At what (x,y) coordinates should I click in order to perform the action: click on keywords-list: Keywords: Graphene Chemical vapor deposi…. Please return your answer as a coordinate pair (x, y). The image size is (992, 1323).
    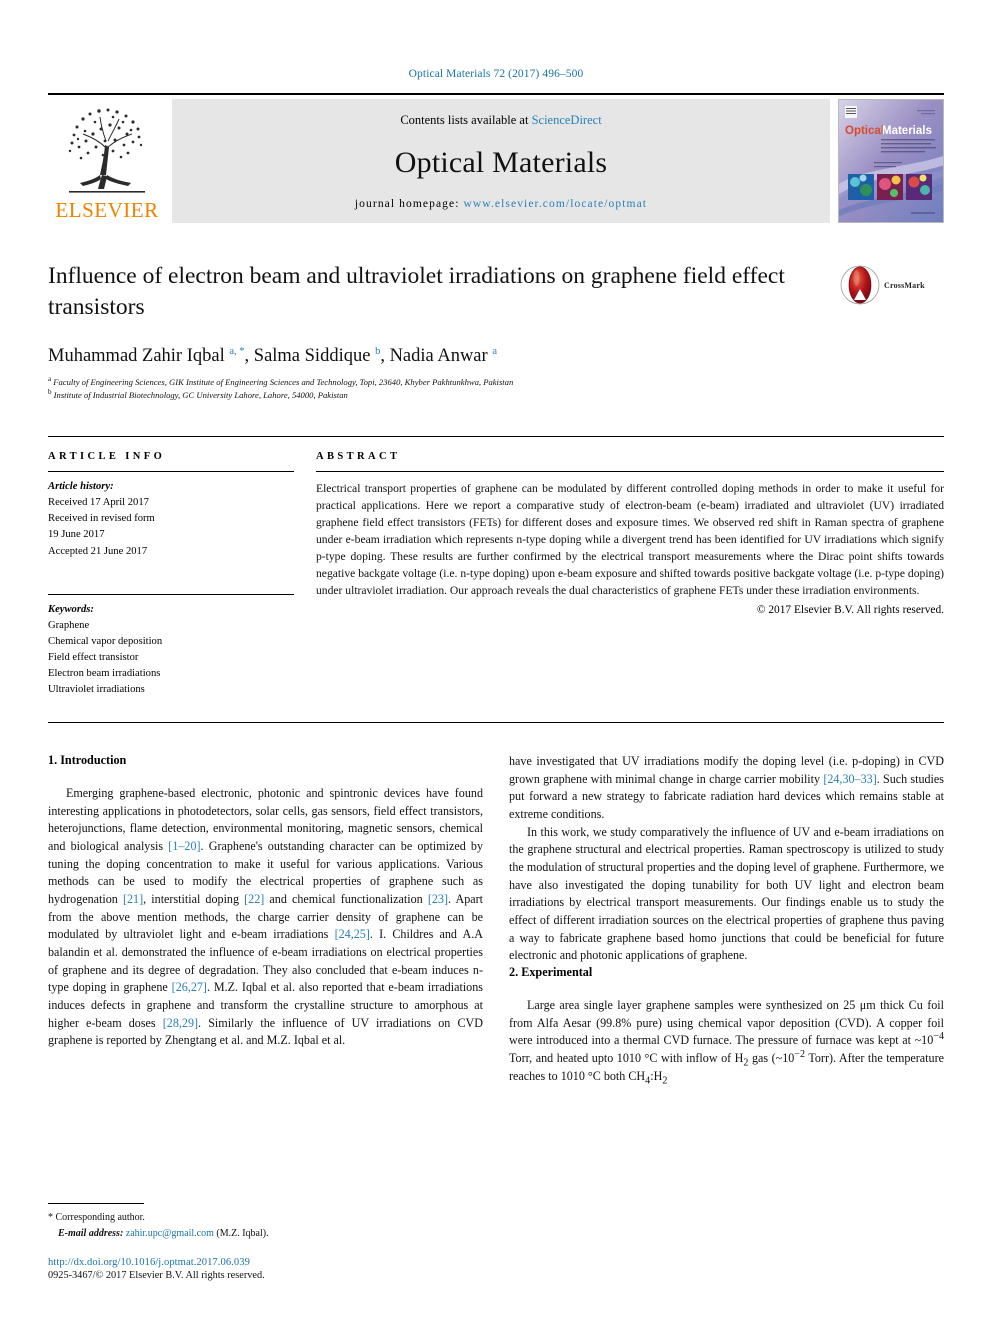
    Looking at the image, I should click on (171, 650).